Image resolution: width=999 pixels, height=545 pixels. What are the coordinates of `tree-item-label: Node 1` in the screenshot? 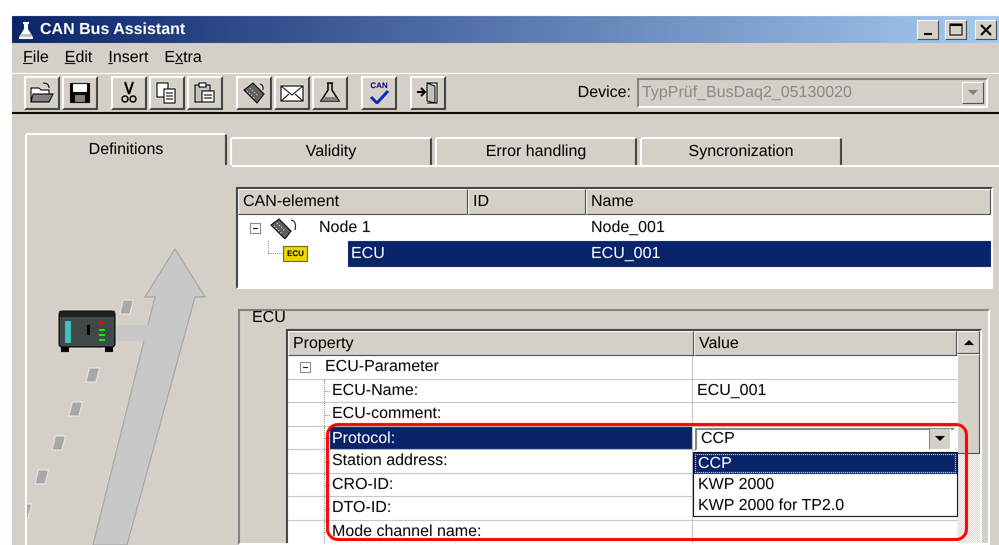 It's located at (393, 228).